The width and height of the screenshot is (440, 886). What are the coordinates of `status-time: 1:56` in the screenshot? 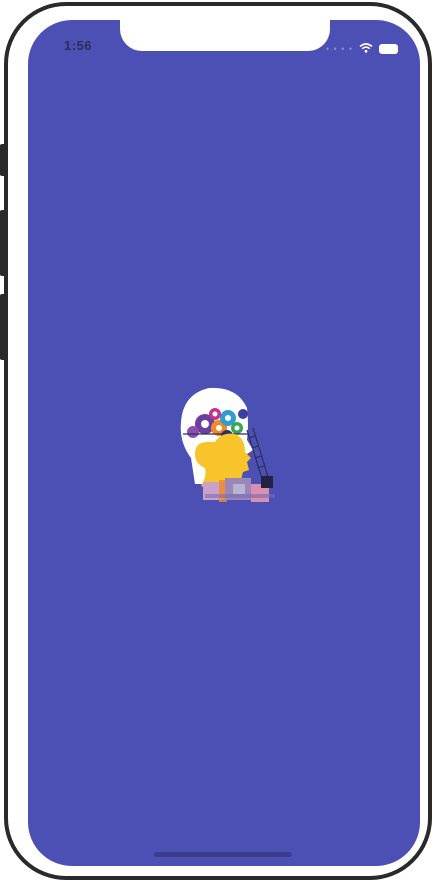 It's located at (78, 45).